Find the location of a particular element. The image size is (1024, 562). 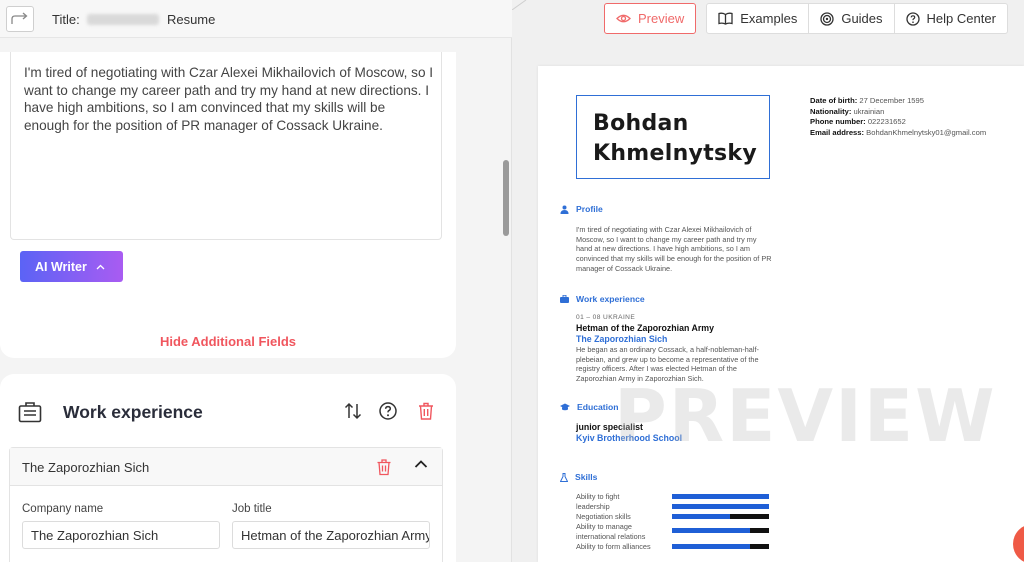

arrow-right-icon is located at coordinates (19, 18).